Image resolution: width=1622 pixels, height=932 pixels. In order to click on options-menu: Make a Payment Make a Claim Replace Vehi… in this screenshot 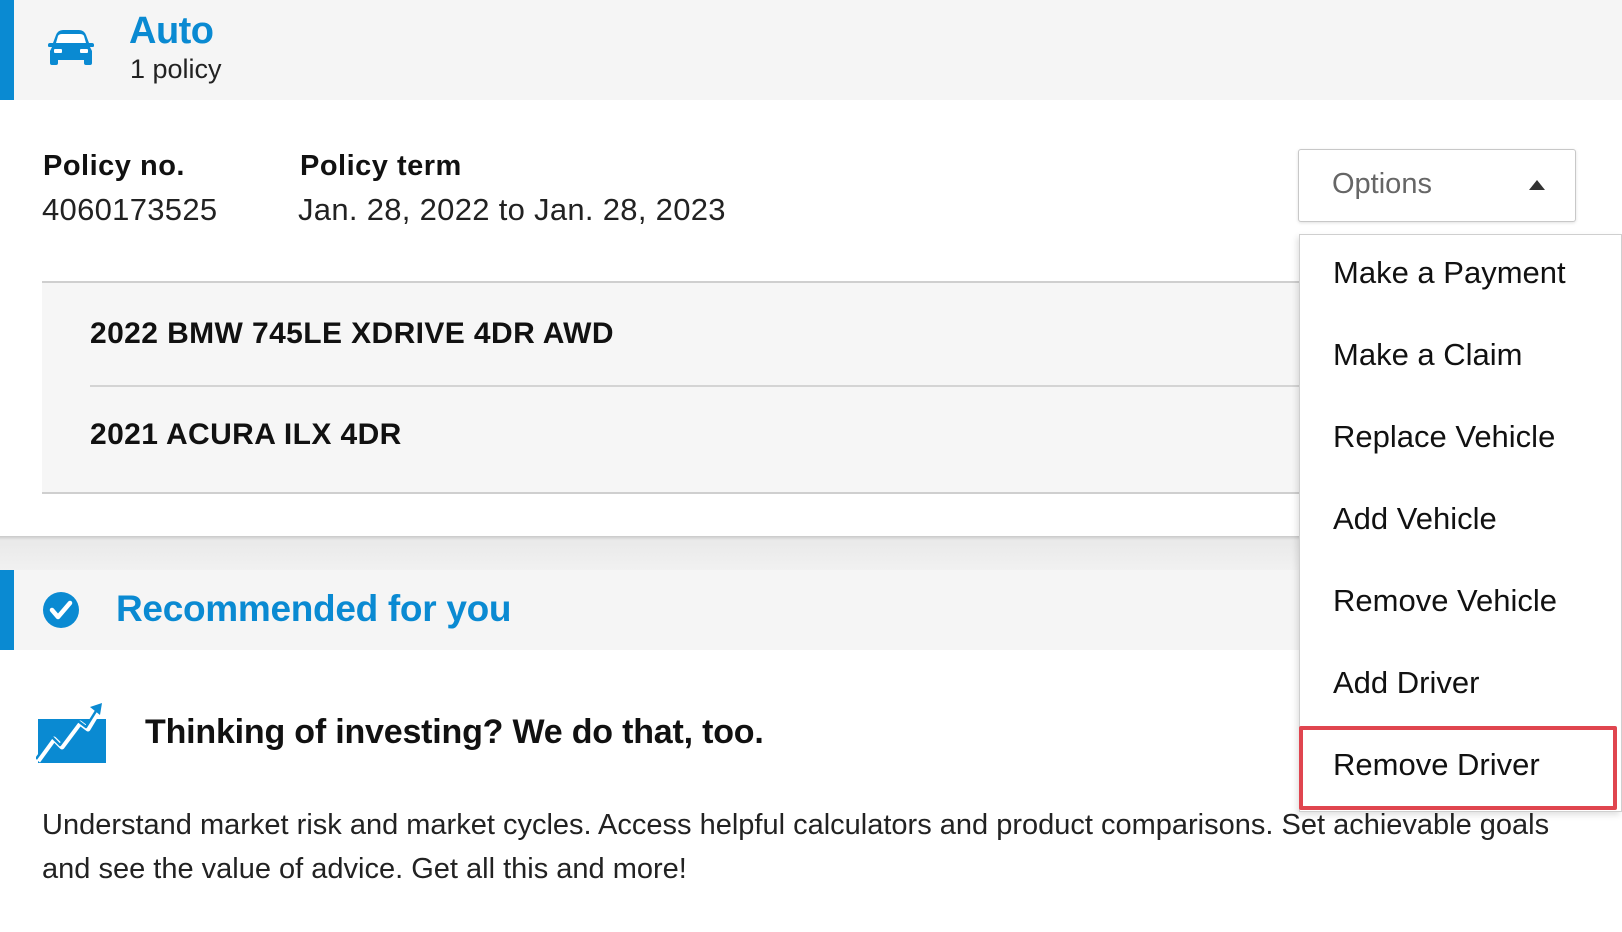, I will do `click(1460, 523)`.